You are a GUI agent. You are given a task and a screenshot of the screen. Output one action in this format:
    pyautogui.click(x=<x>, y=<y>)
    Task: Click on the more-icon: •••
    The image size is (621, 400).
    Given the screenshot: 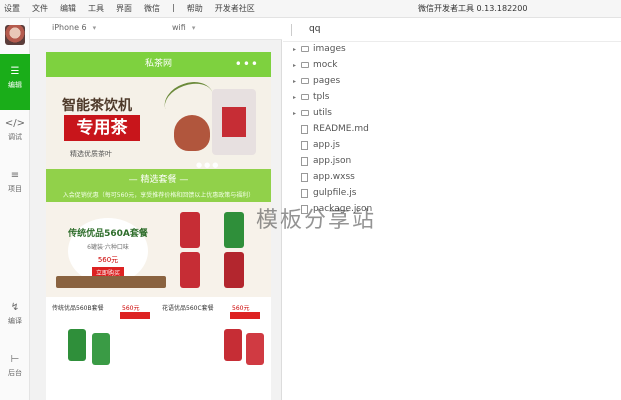 What is the action you would take?
    pyautogui.click(x=247, y=64)
    